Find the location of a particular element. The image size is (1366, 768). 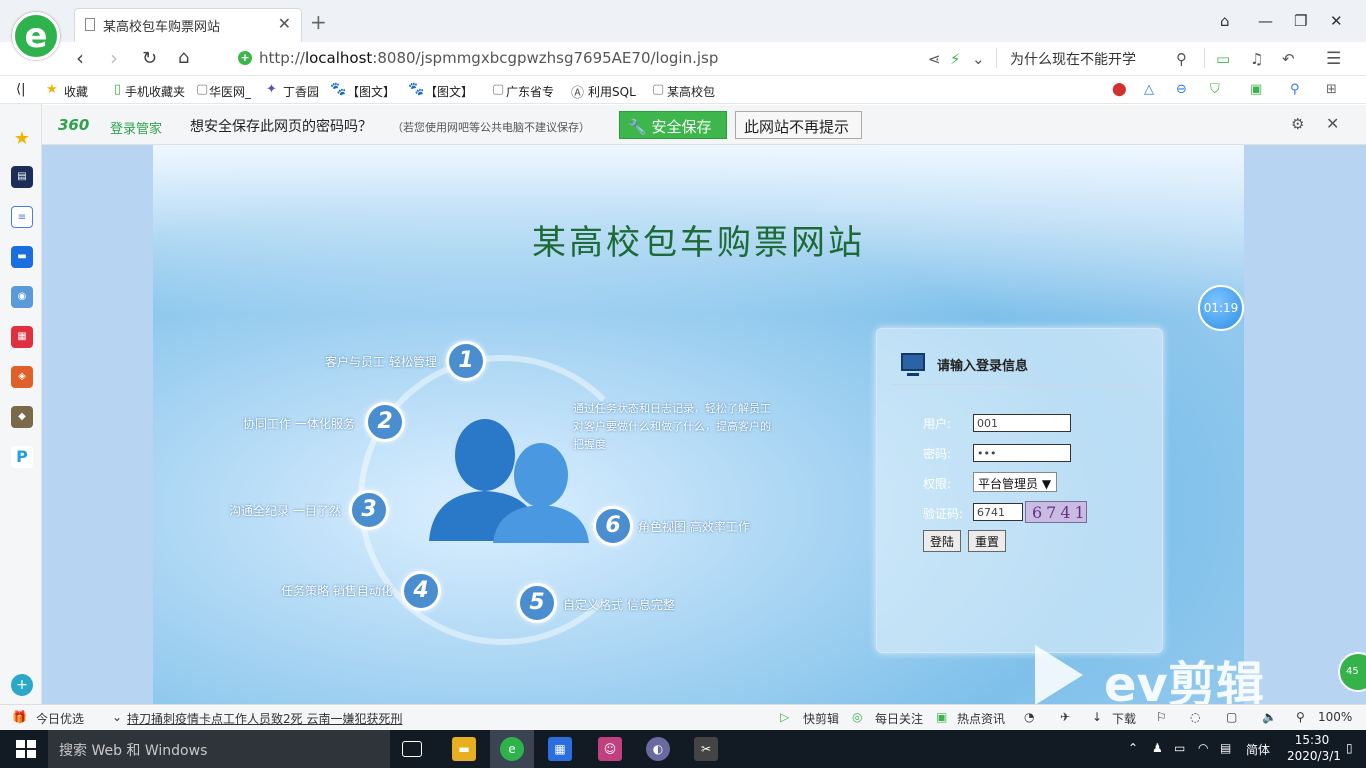

user-taskbar-icon: ☺ is located at coordinates (610, 749).